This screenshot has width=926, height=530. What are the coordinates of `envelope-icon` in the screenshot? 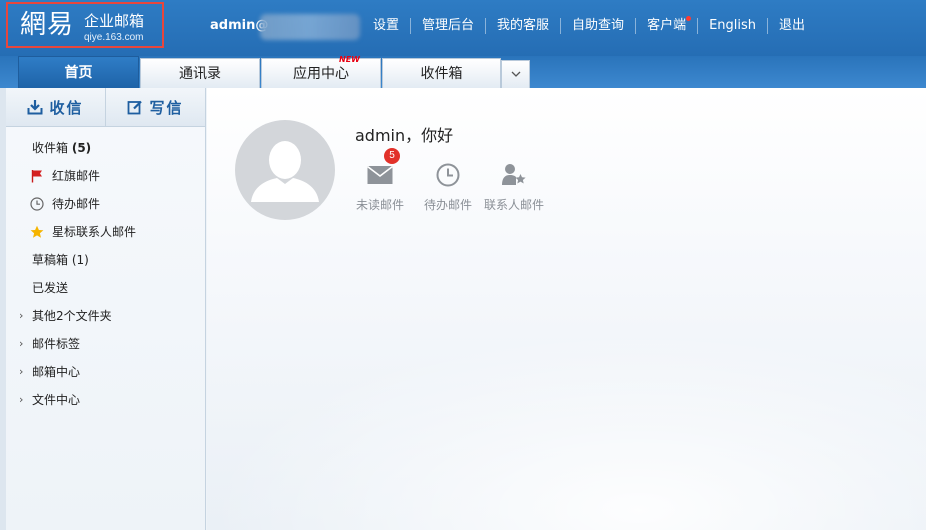 It's located at (380, 174).